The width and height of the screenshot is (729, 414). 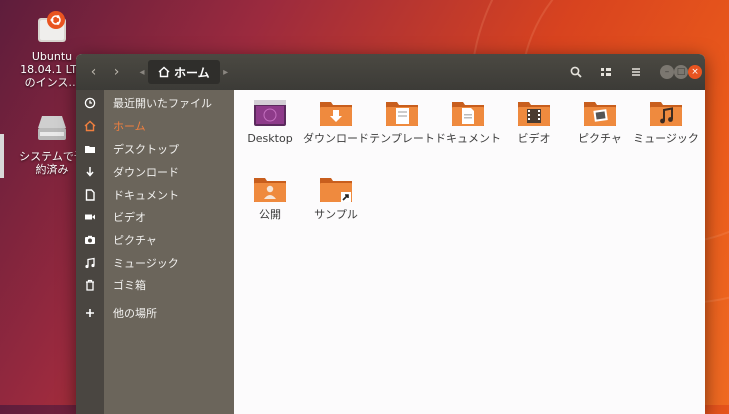 I want to click on sidebar-item-recent: 最近開いたファイル, so click(x=155, y=103).